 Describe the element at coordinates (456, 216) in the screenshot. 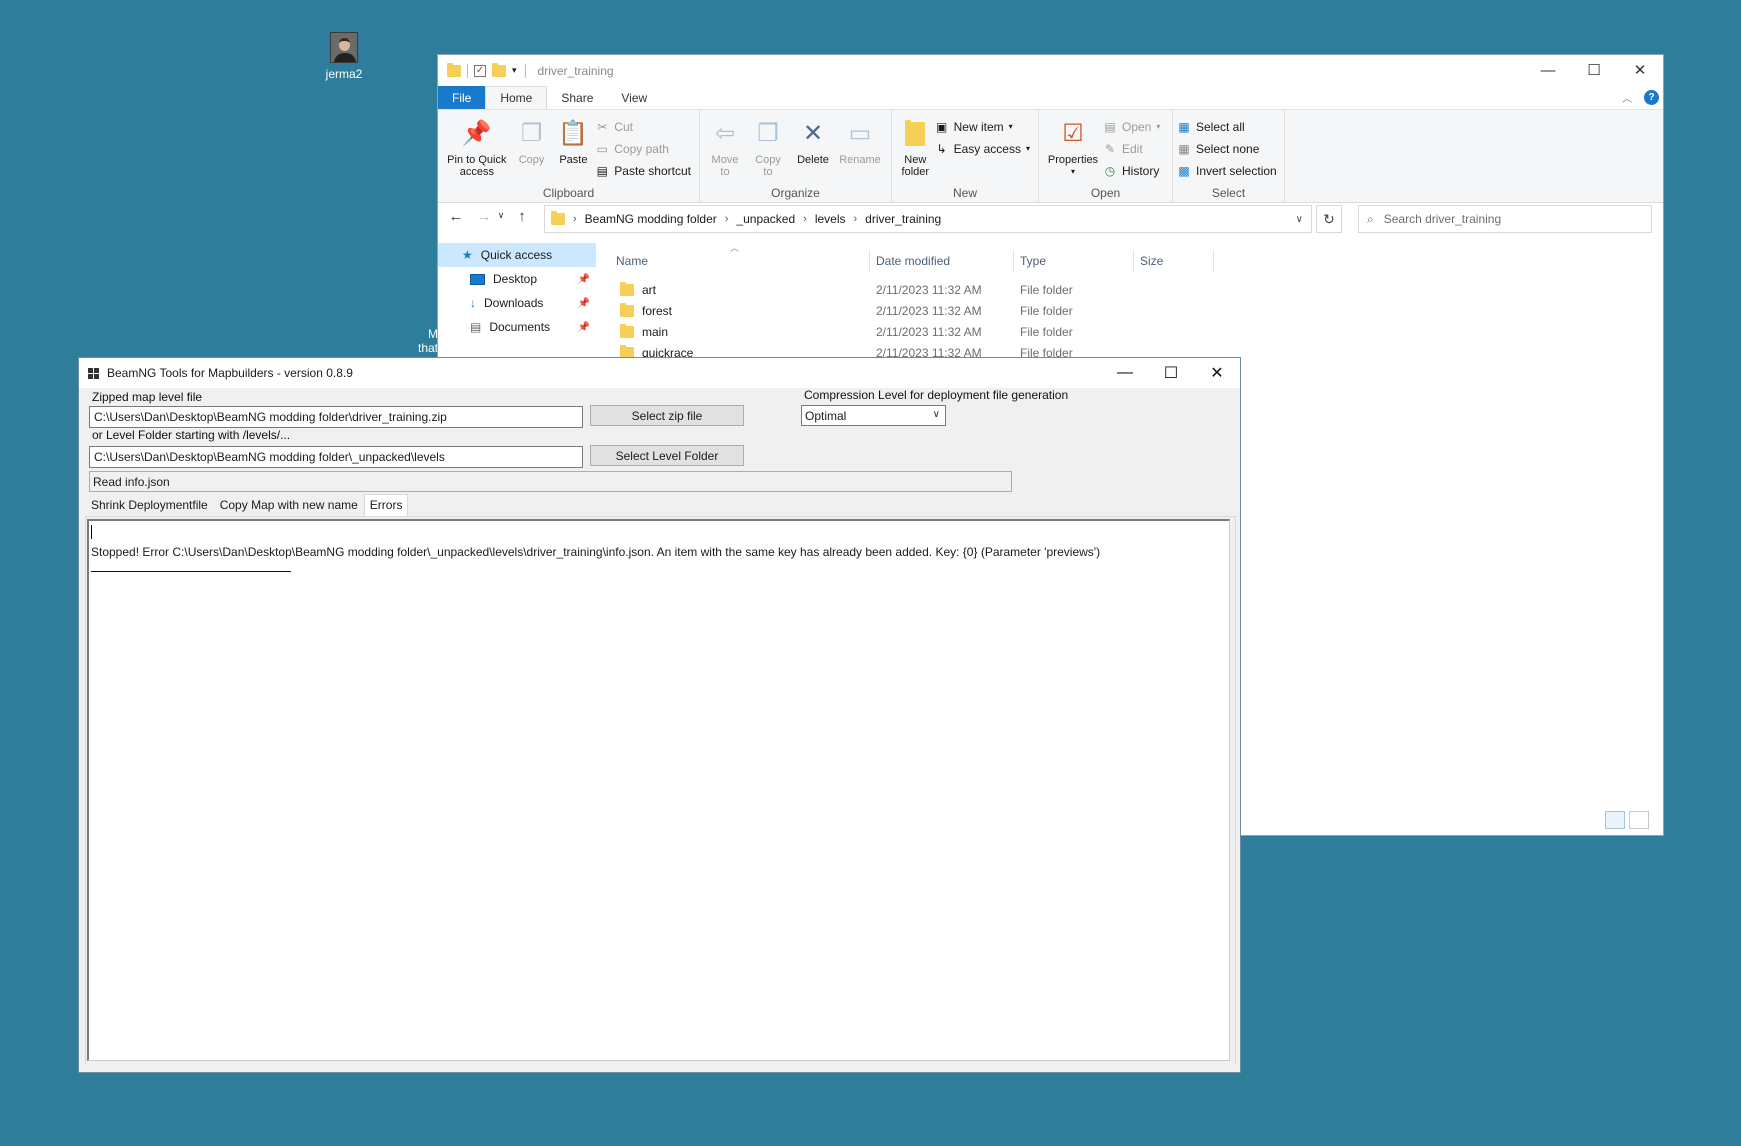

I see `back-button: ←` at that location.